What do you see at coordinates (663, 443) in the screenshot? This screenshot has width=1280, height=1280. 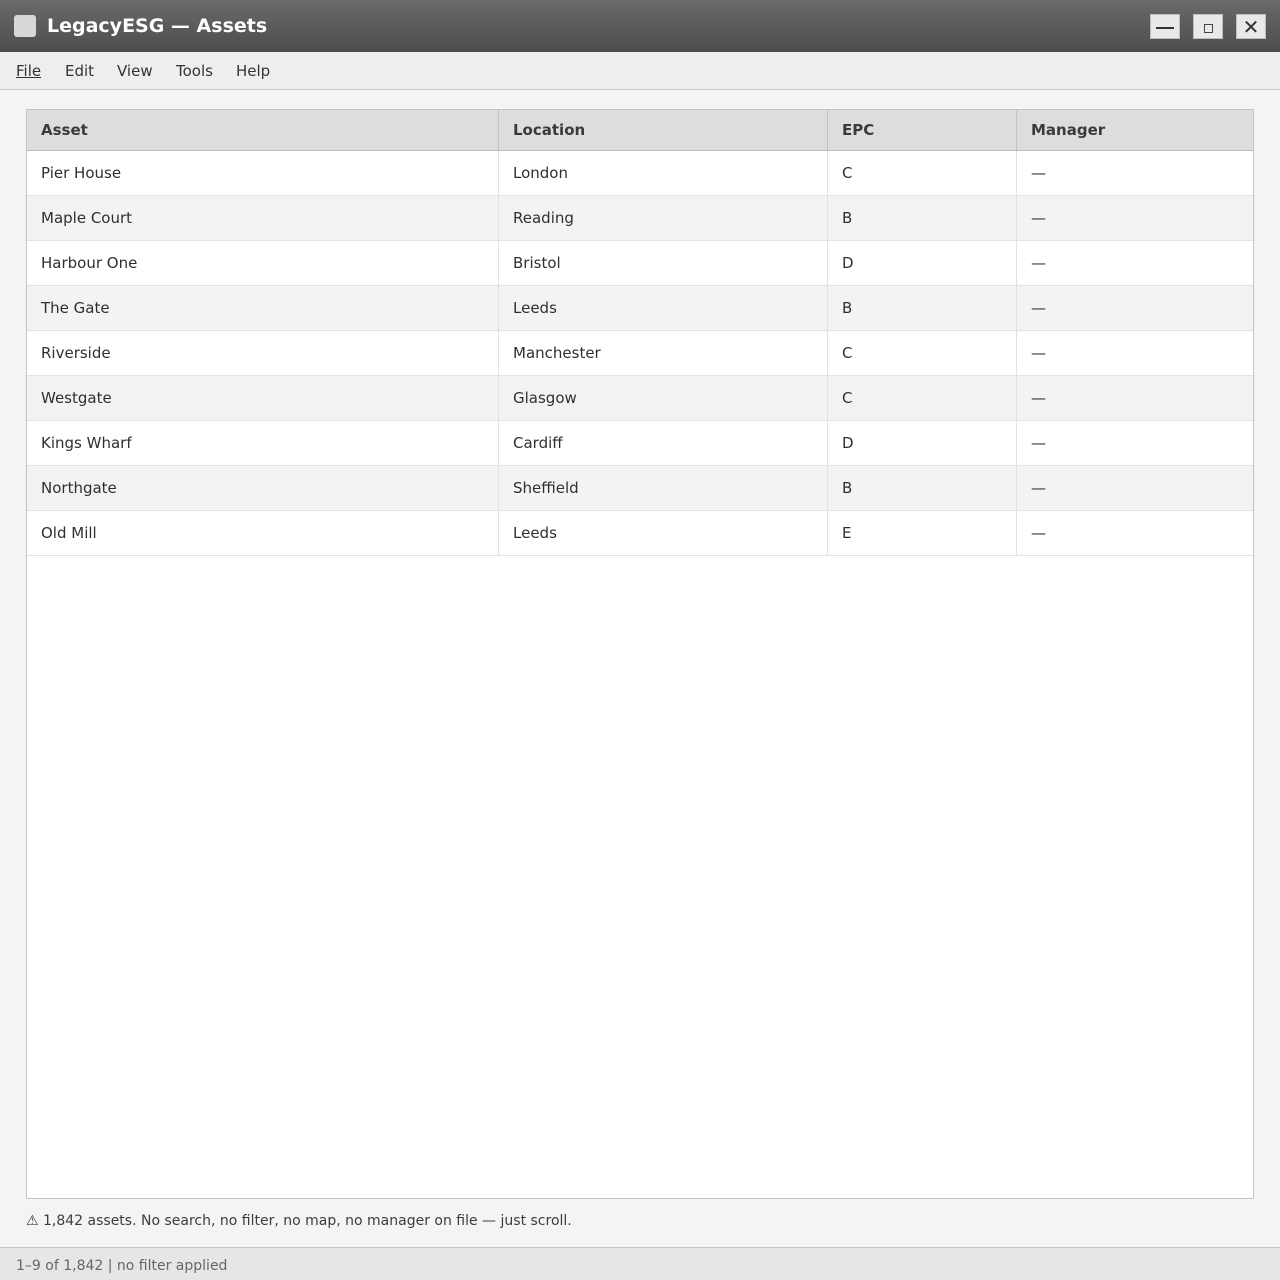 I see `cell-location: Cardiff` at bounding box center [663, 443].